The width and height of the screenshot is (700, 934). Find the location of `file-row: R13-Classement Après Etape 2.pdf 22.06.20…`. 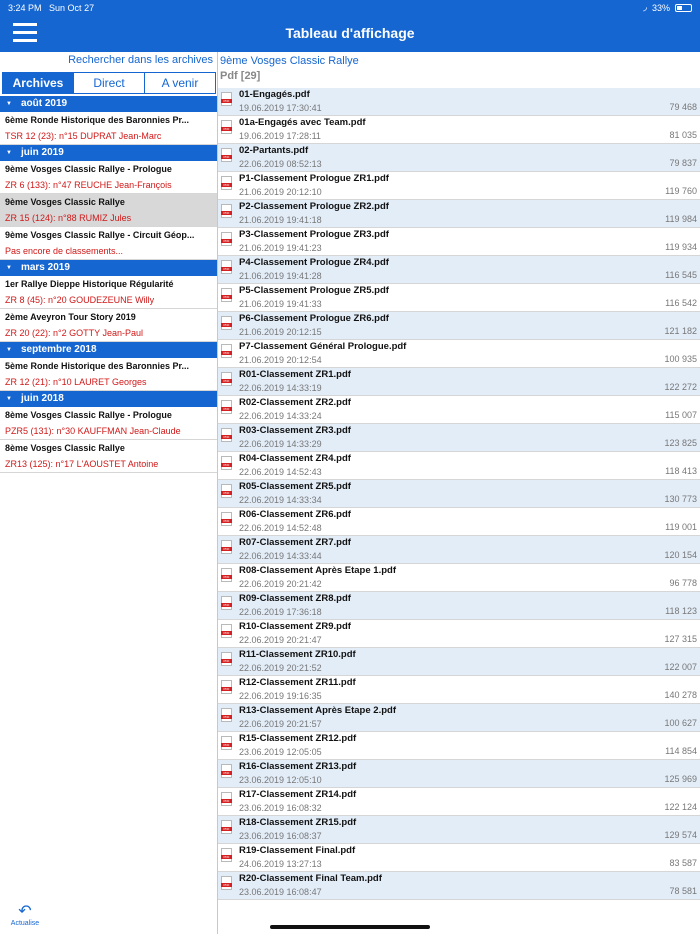

file-row: R13-Classement Après Etape 2.pdf 22.06.20… is located at coordinates (459, 718).